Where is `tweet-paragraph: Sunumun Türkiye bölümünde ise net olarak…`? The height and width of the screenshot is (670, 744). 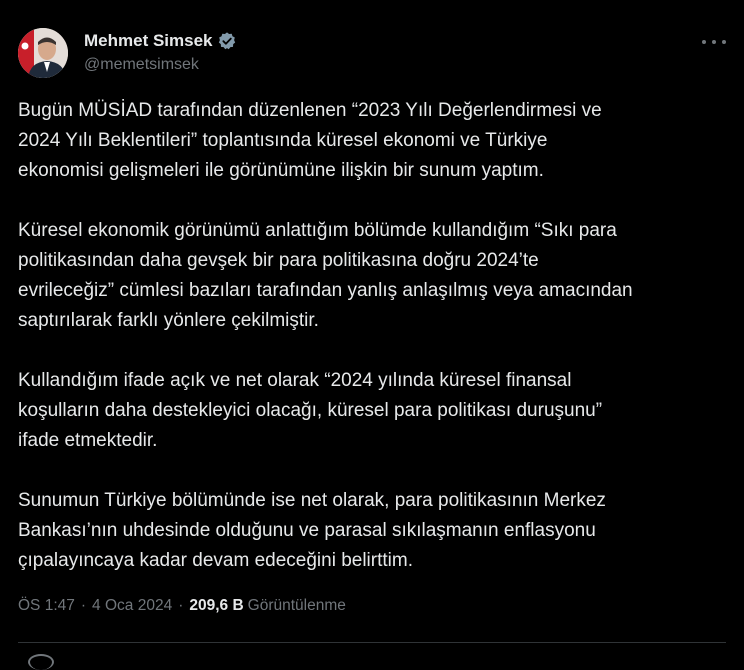 tweet-paragraph: Sunumun Türkiye bölümünde ise net olarak… is located at coordinates (312, 530).